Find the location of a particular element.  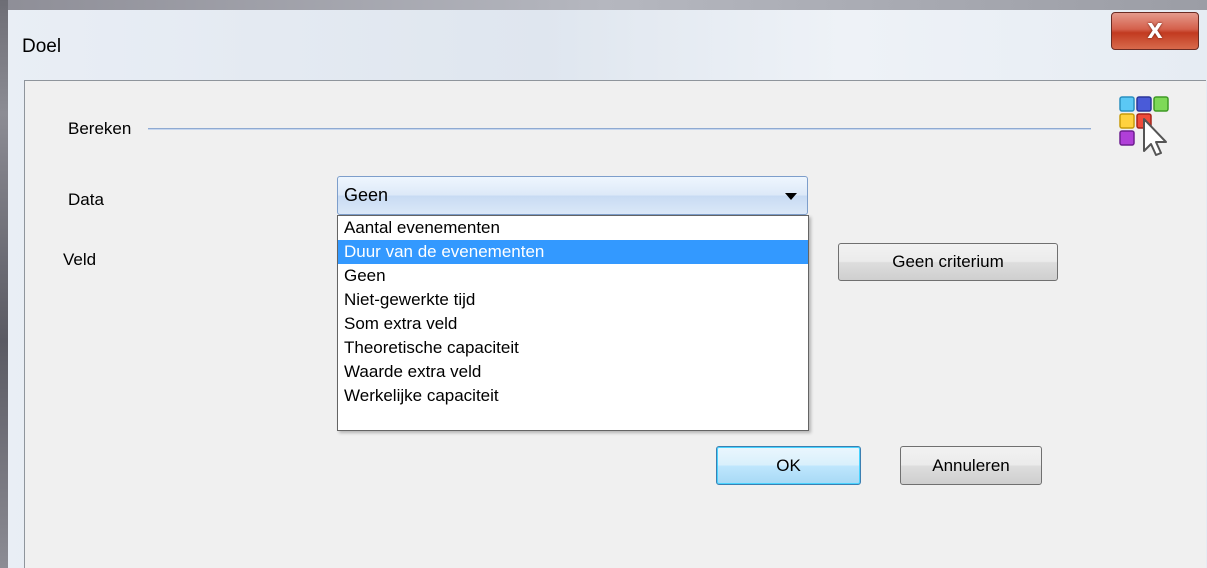

close-icon: X is located at coordinates (1155, 31).